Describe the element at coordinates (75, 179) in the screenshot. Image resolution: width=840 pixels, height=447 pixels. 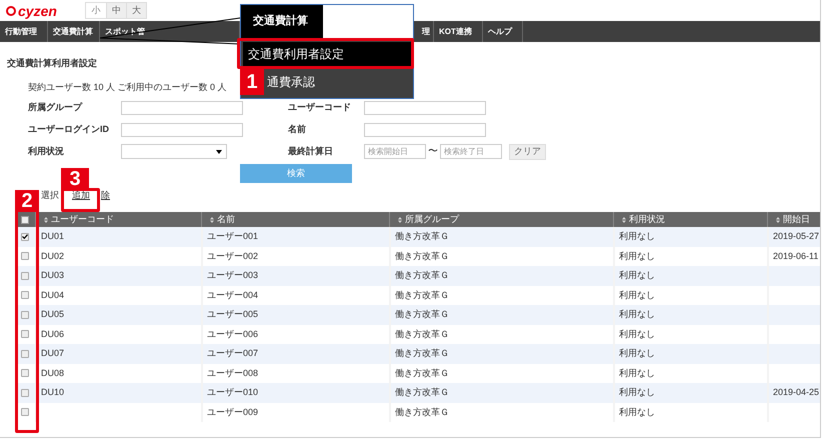
I see `step-badge: 3` at that location.